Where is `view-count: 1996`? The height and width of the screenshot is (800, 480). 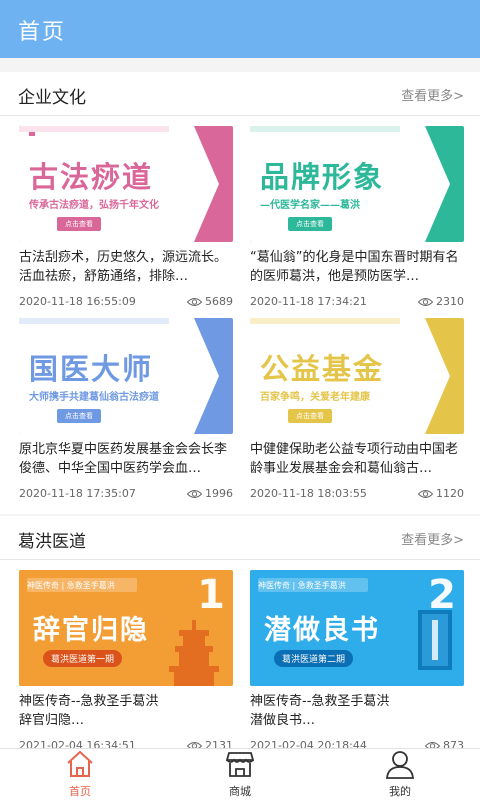
view-count: 1996 is located at coordinates (210, 493).